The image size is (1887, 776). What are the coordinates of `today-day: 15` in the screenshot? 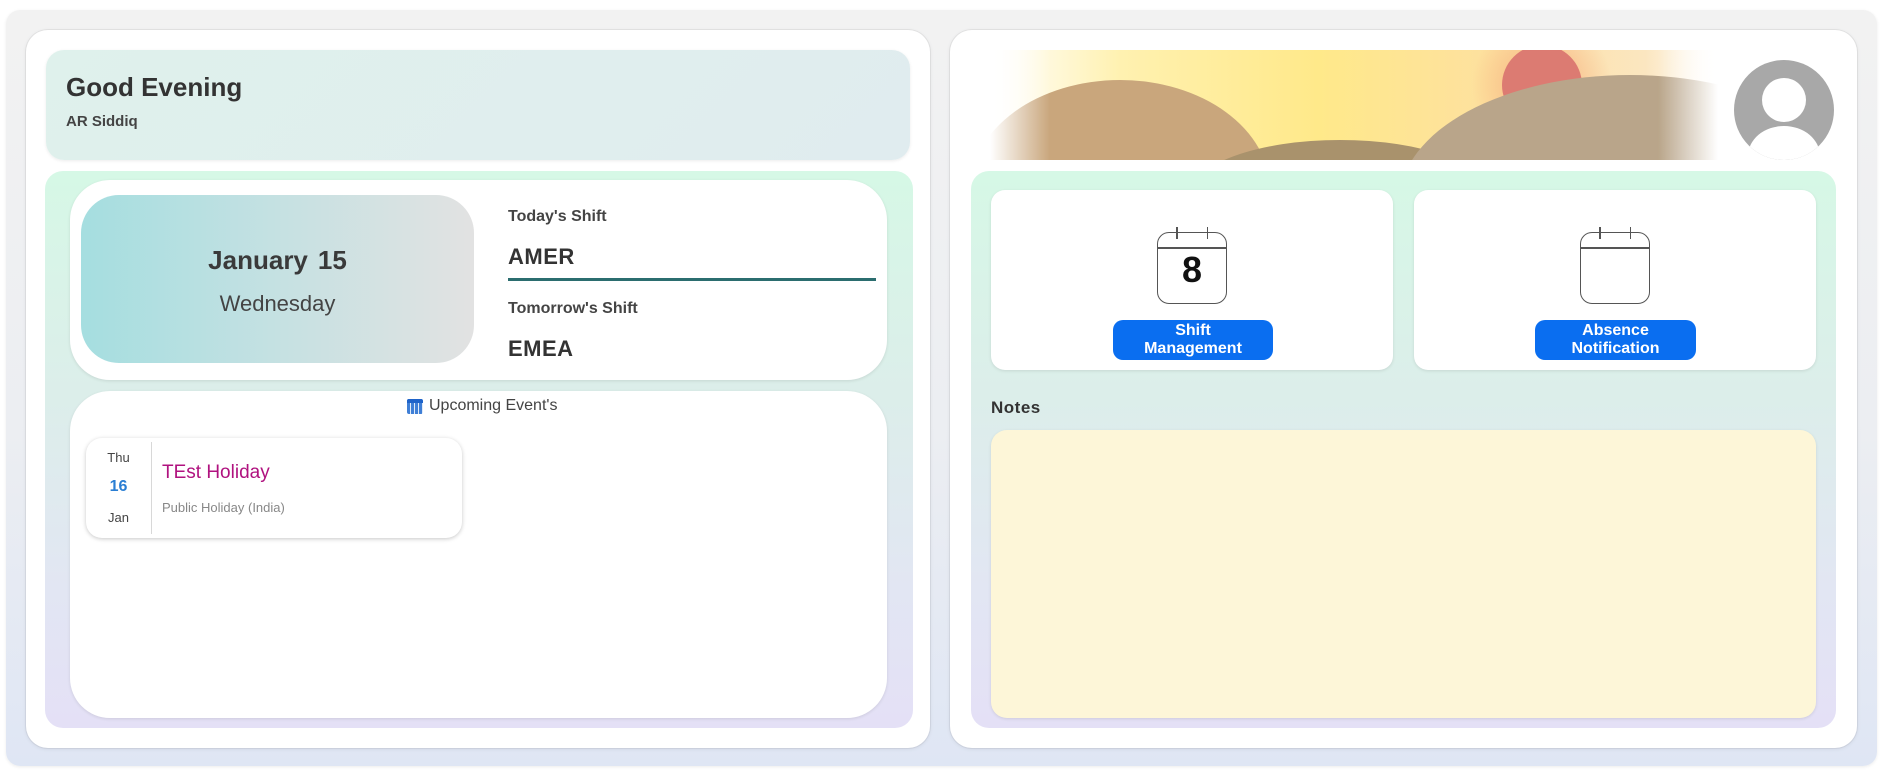 It's located at (332, 260).